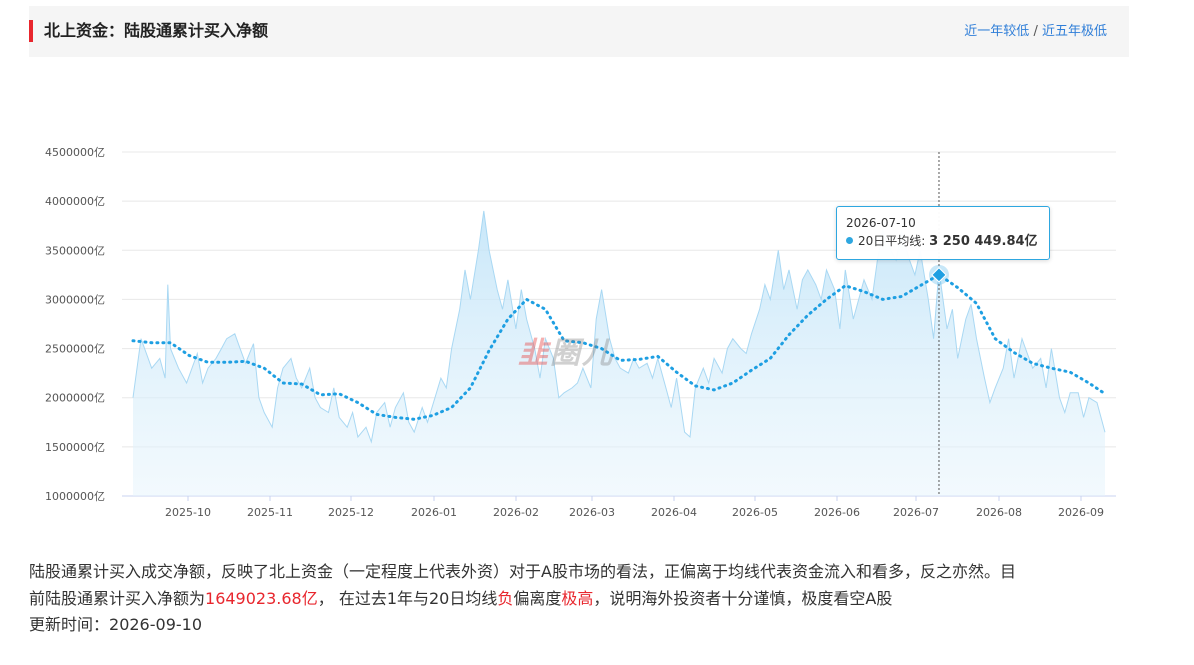 The image size is (1194, 665). I want to click on level-links: 近一年较低 / 近五年极低, so click(1035, 32).